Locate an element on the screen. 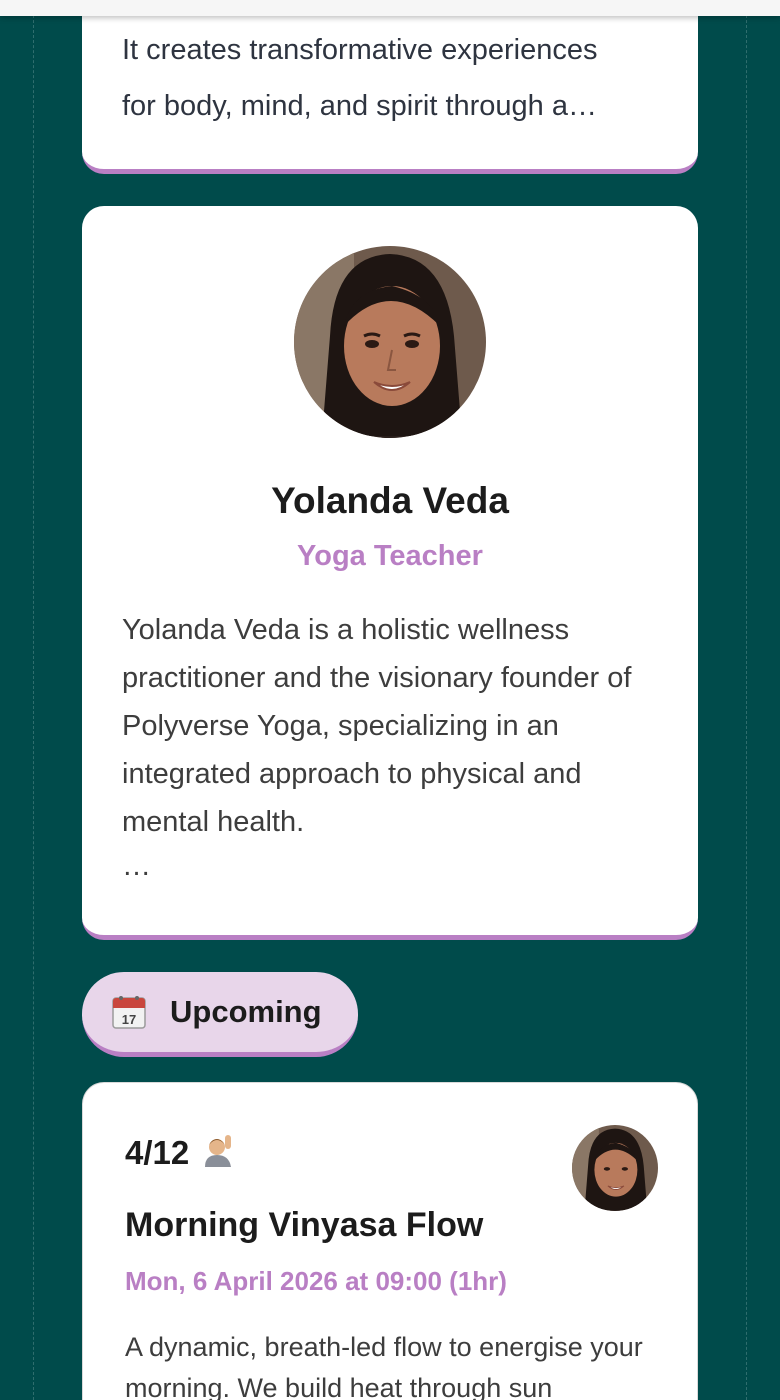 This screenshot has width=780, height=1400. layout-guide-left is located at coordinates (33, 700).